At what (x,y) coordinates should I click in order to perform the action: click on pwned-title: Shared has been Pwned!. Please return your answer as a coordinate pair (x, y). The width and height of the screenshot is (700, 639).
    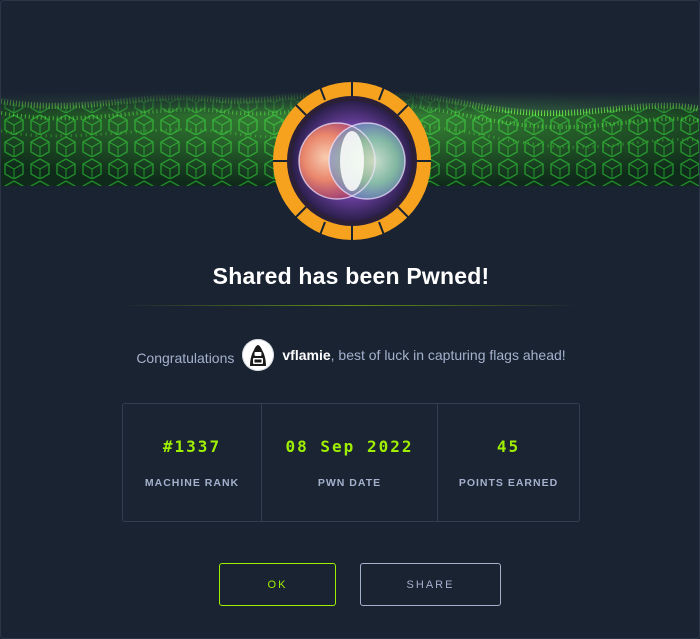
    Looking at the image, I should click on (351, 276).